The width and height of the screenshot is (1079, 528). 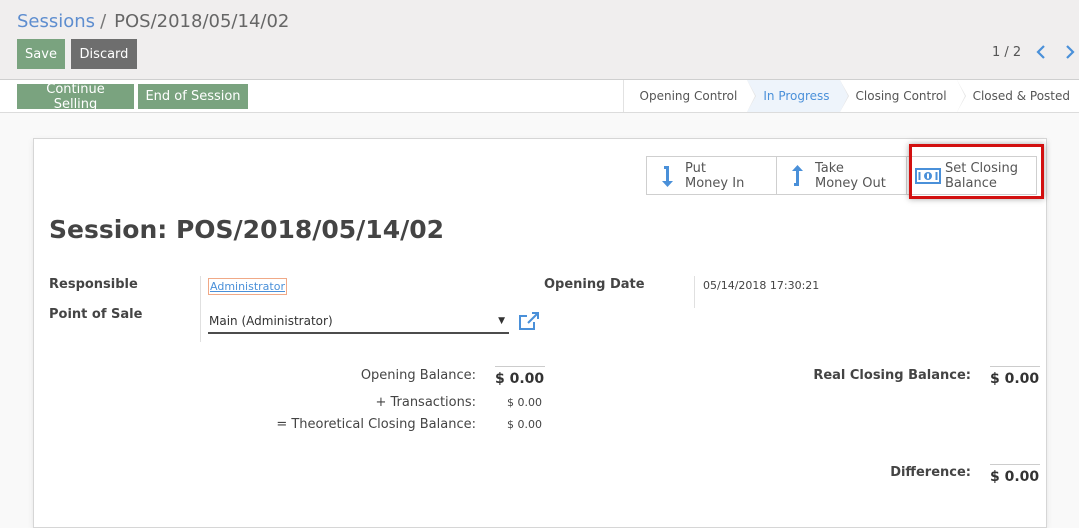 I want to click on opening-date-label: Opening Date, so click(x=594, y=284).